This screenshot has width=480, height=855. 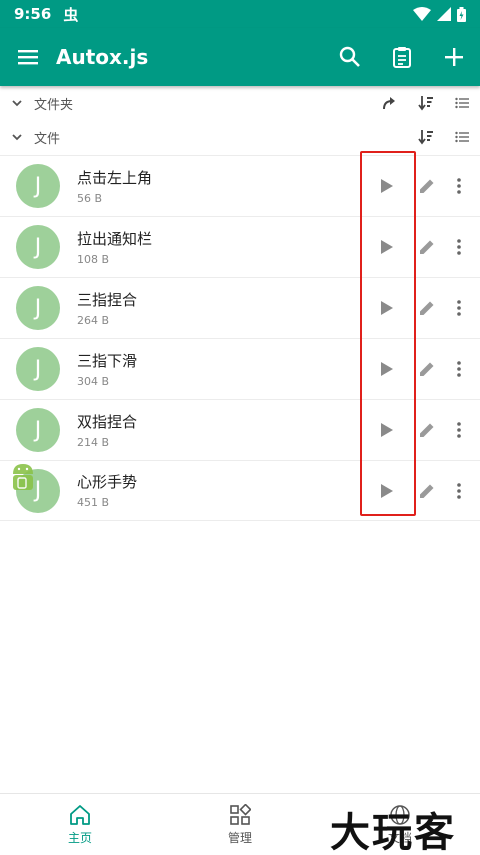 I want to click on home-icon, so click(x=80, y=814).